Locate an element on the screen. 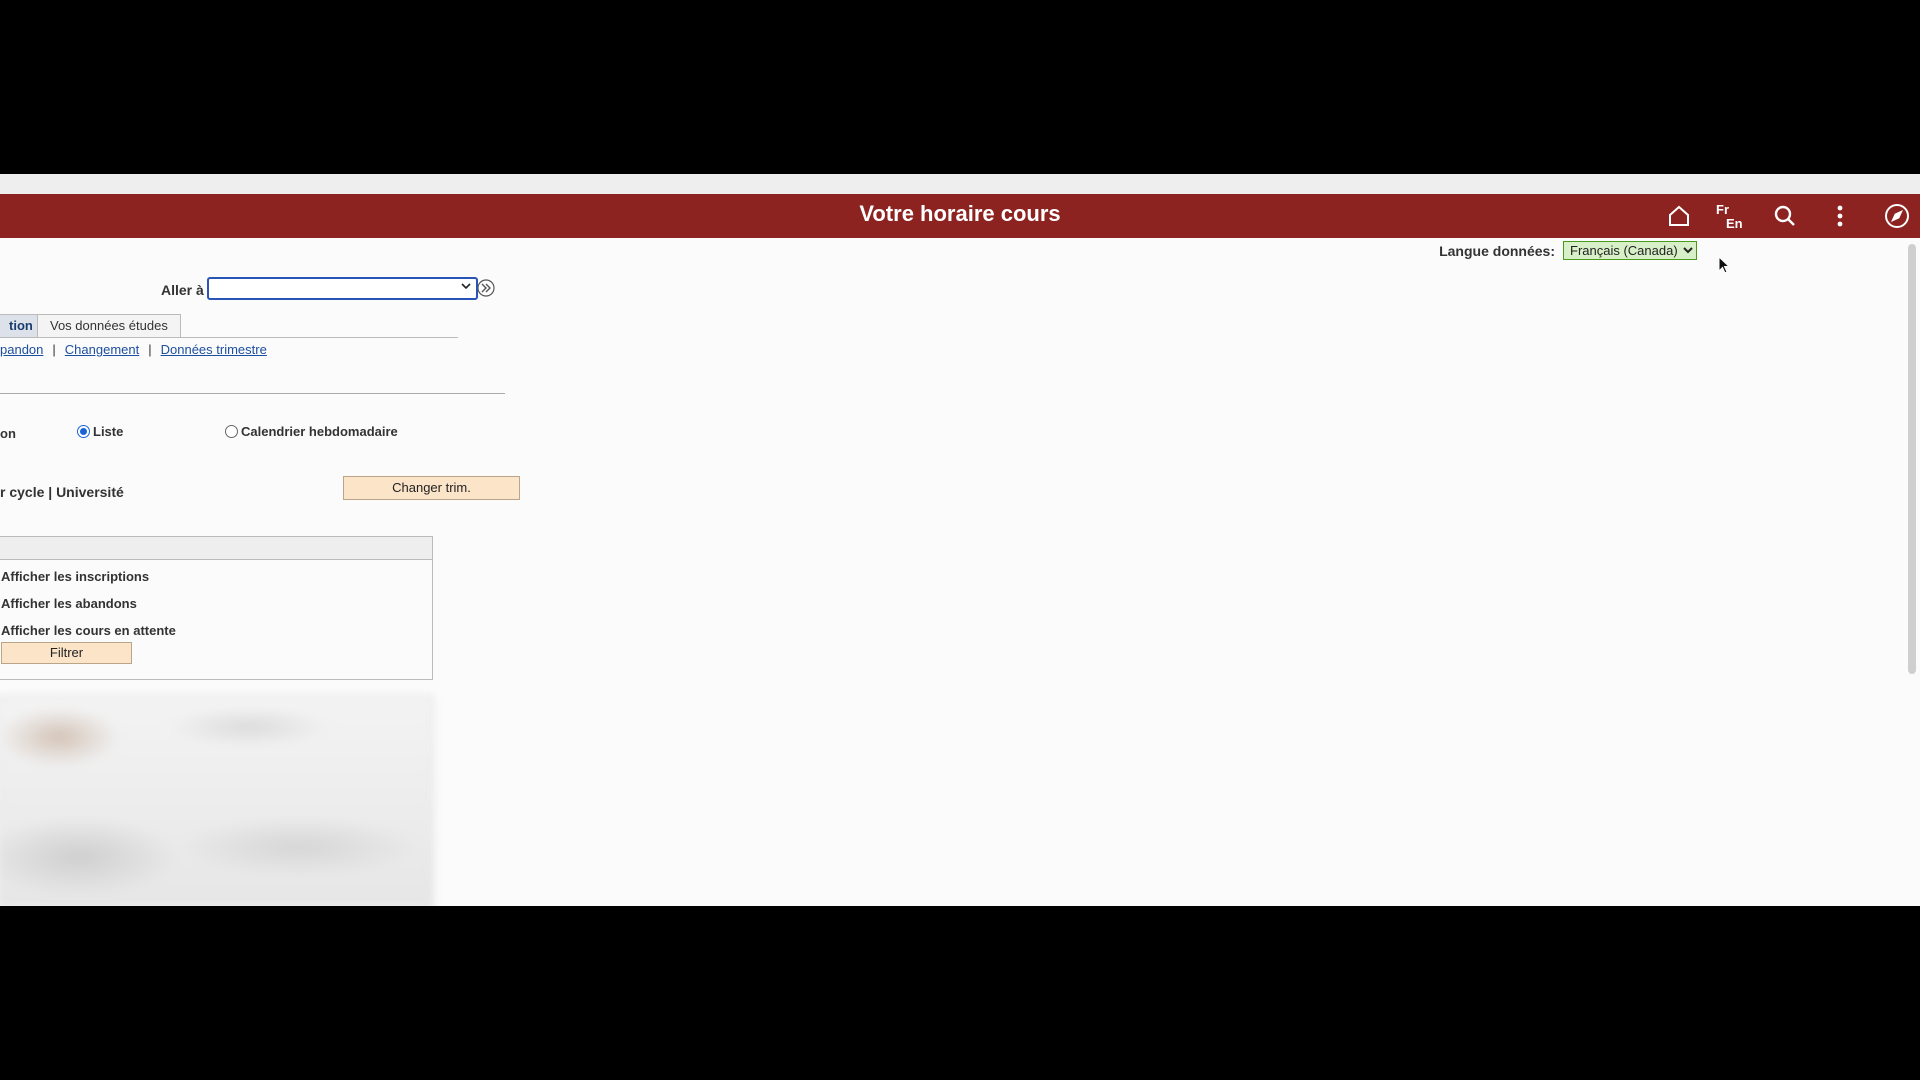 The image size is (1920, 1080). more-vert-icon is located at coordinates (1840, 216).